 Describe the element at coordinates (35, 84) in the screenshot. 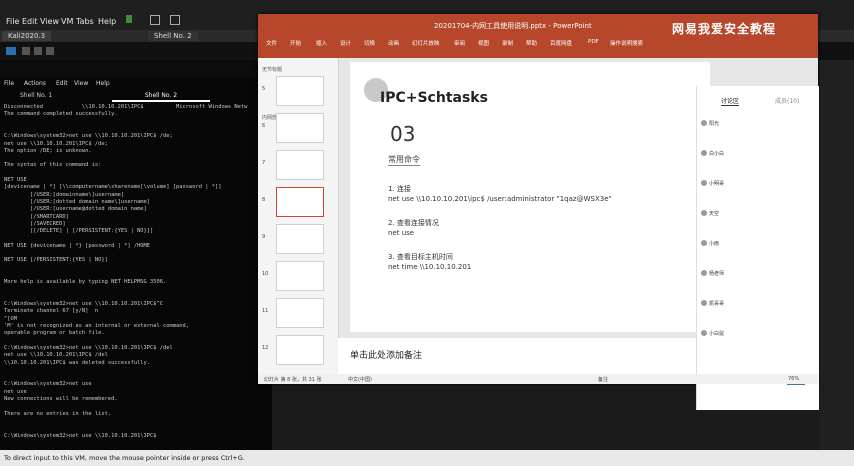

I see `term-menu-actions: Actions` at that location.